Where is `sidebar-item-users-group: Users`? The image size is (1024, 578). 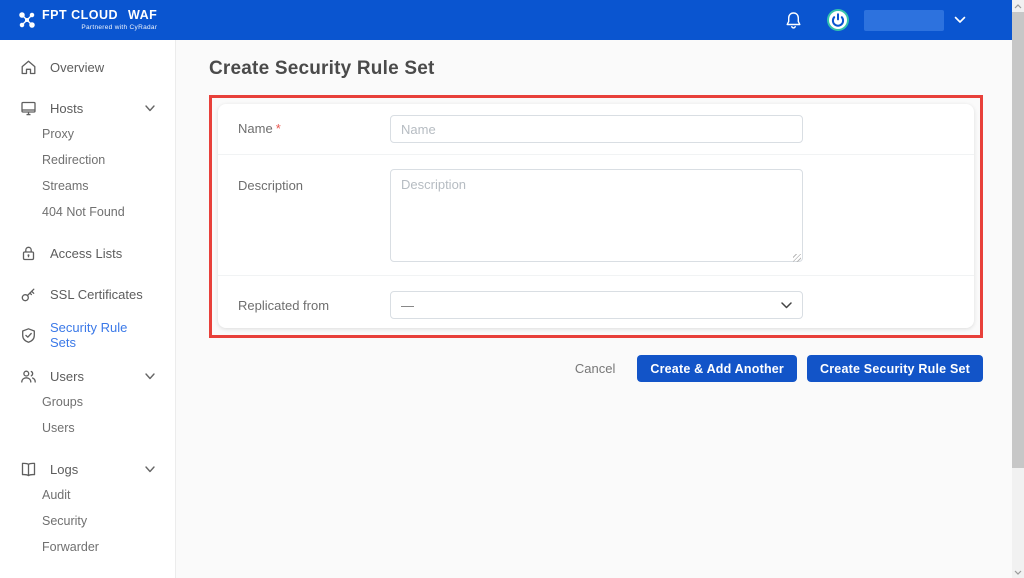
sidebar-item-users-group: Users is located at coordinates (87, 376).